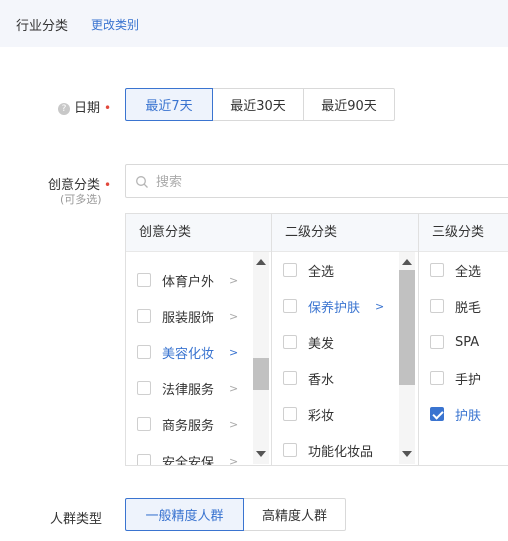 The image size is (508, 541). I want to click on level1-item-3: 法律服务 >, so click(202, 388).